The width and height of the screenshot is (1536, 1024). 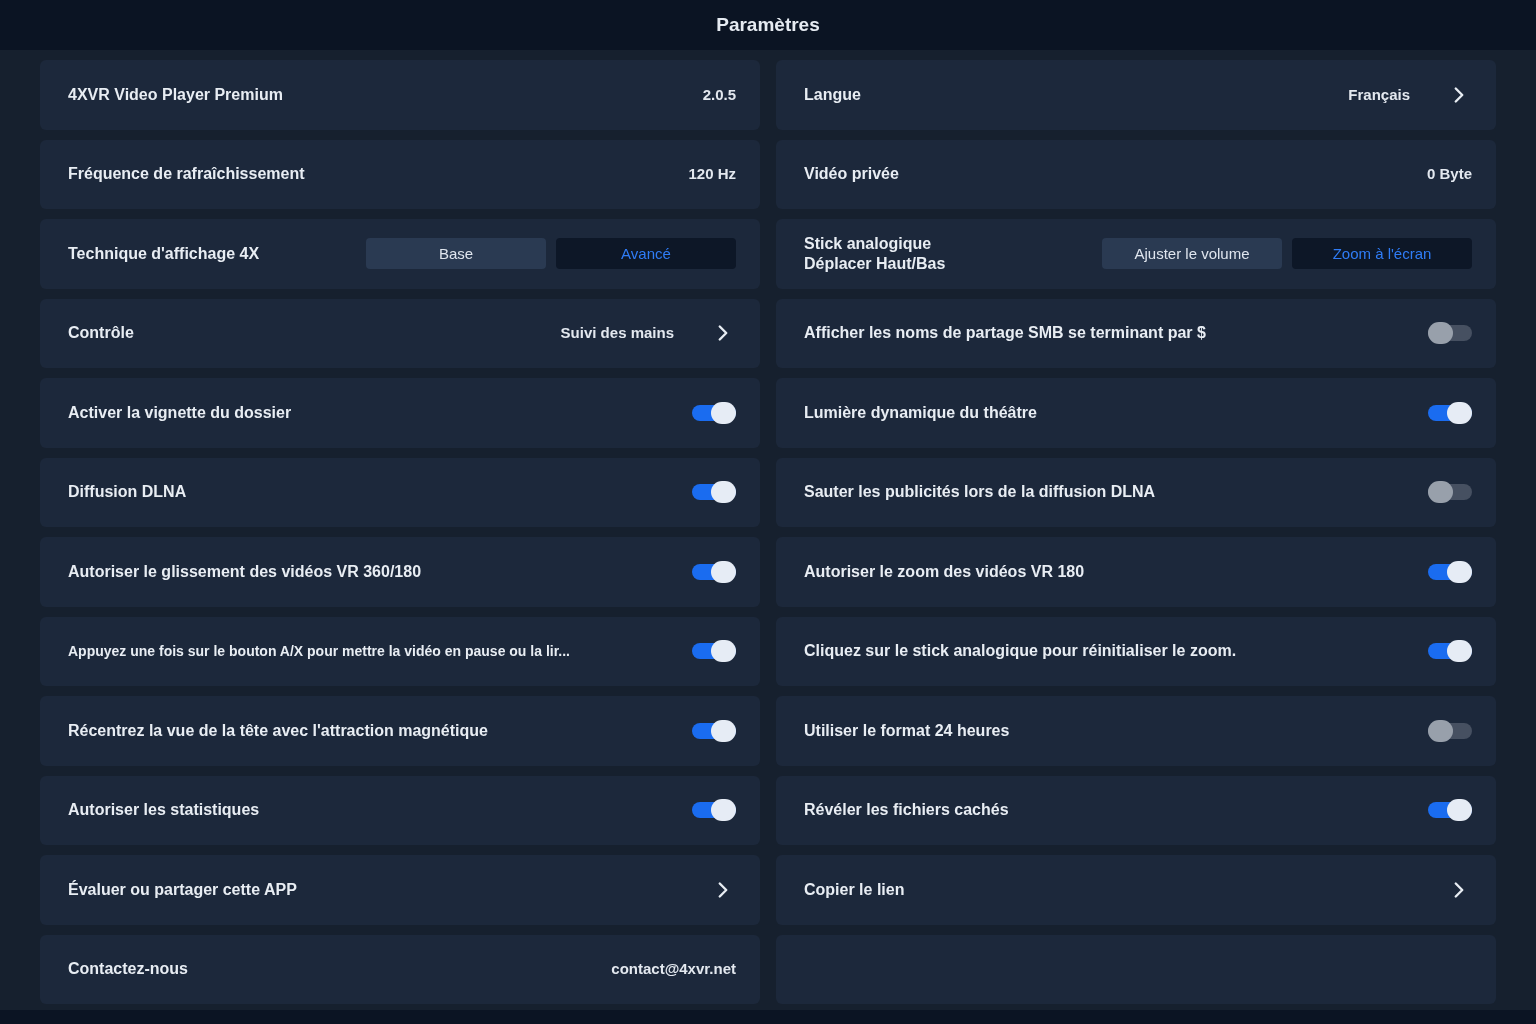 What do you see at coordinates (719, 94) in the screenshot?
I see `setting-value: 2.0.5` at bounding box center [719, 94].